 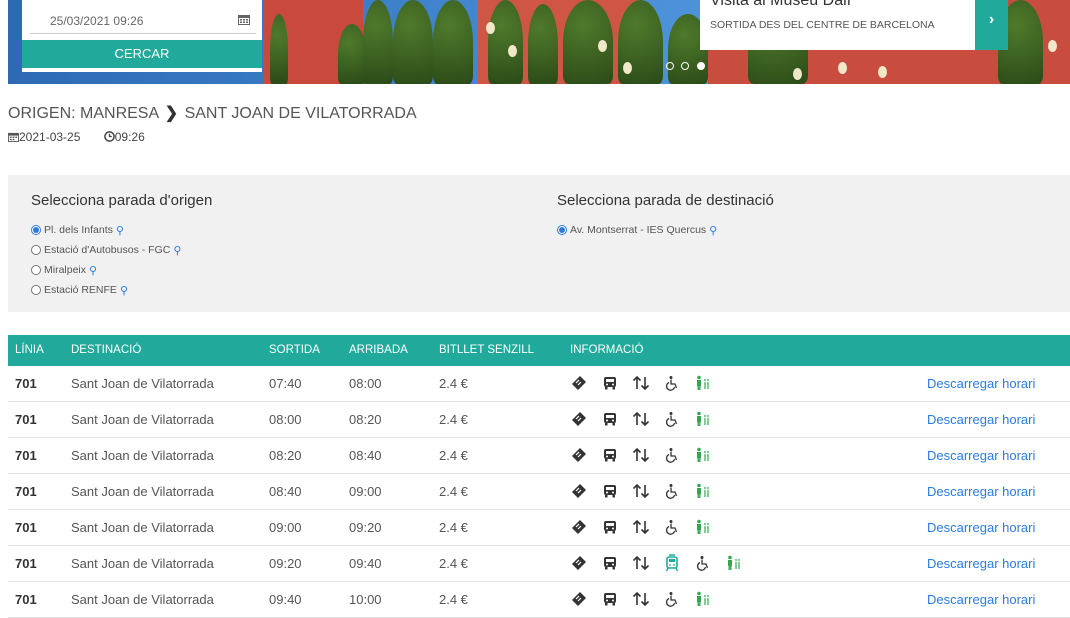 I want to click on origin-stop-option: Miralpeix ⚲, so click(x=106, y=270).